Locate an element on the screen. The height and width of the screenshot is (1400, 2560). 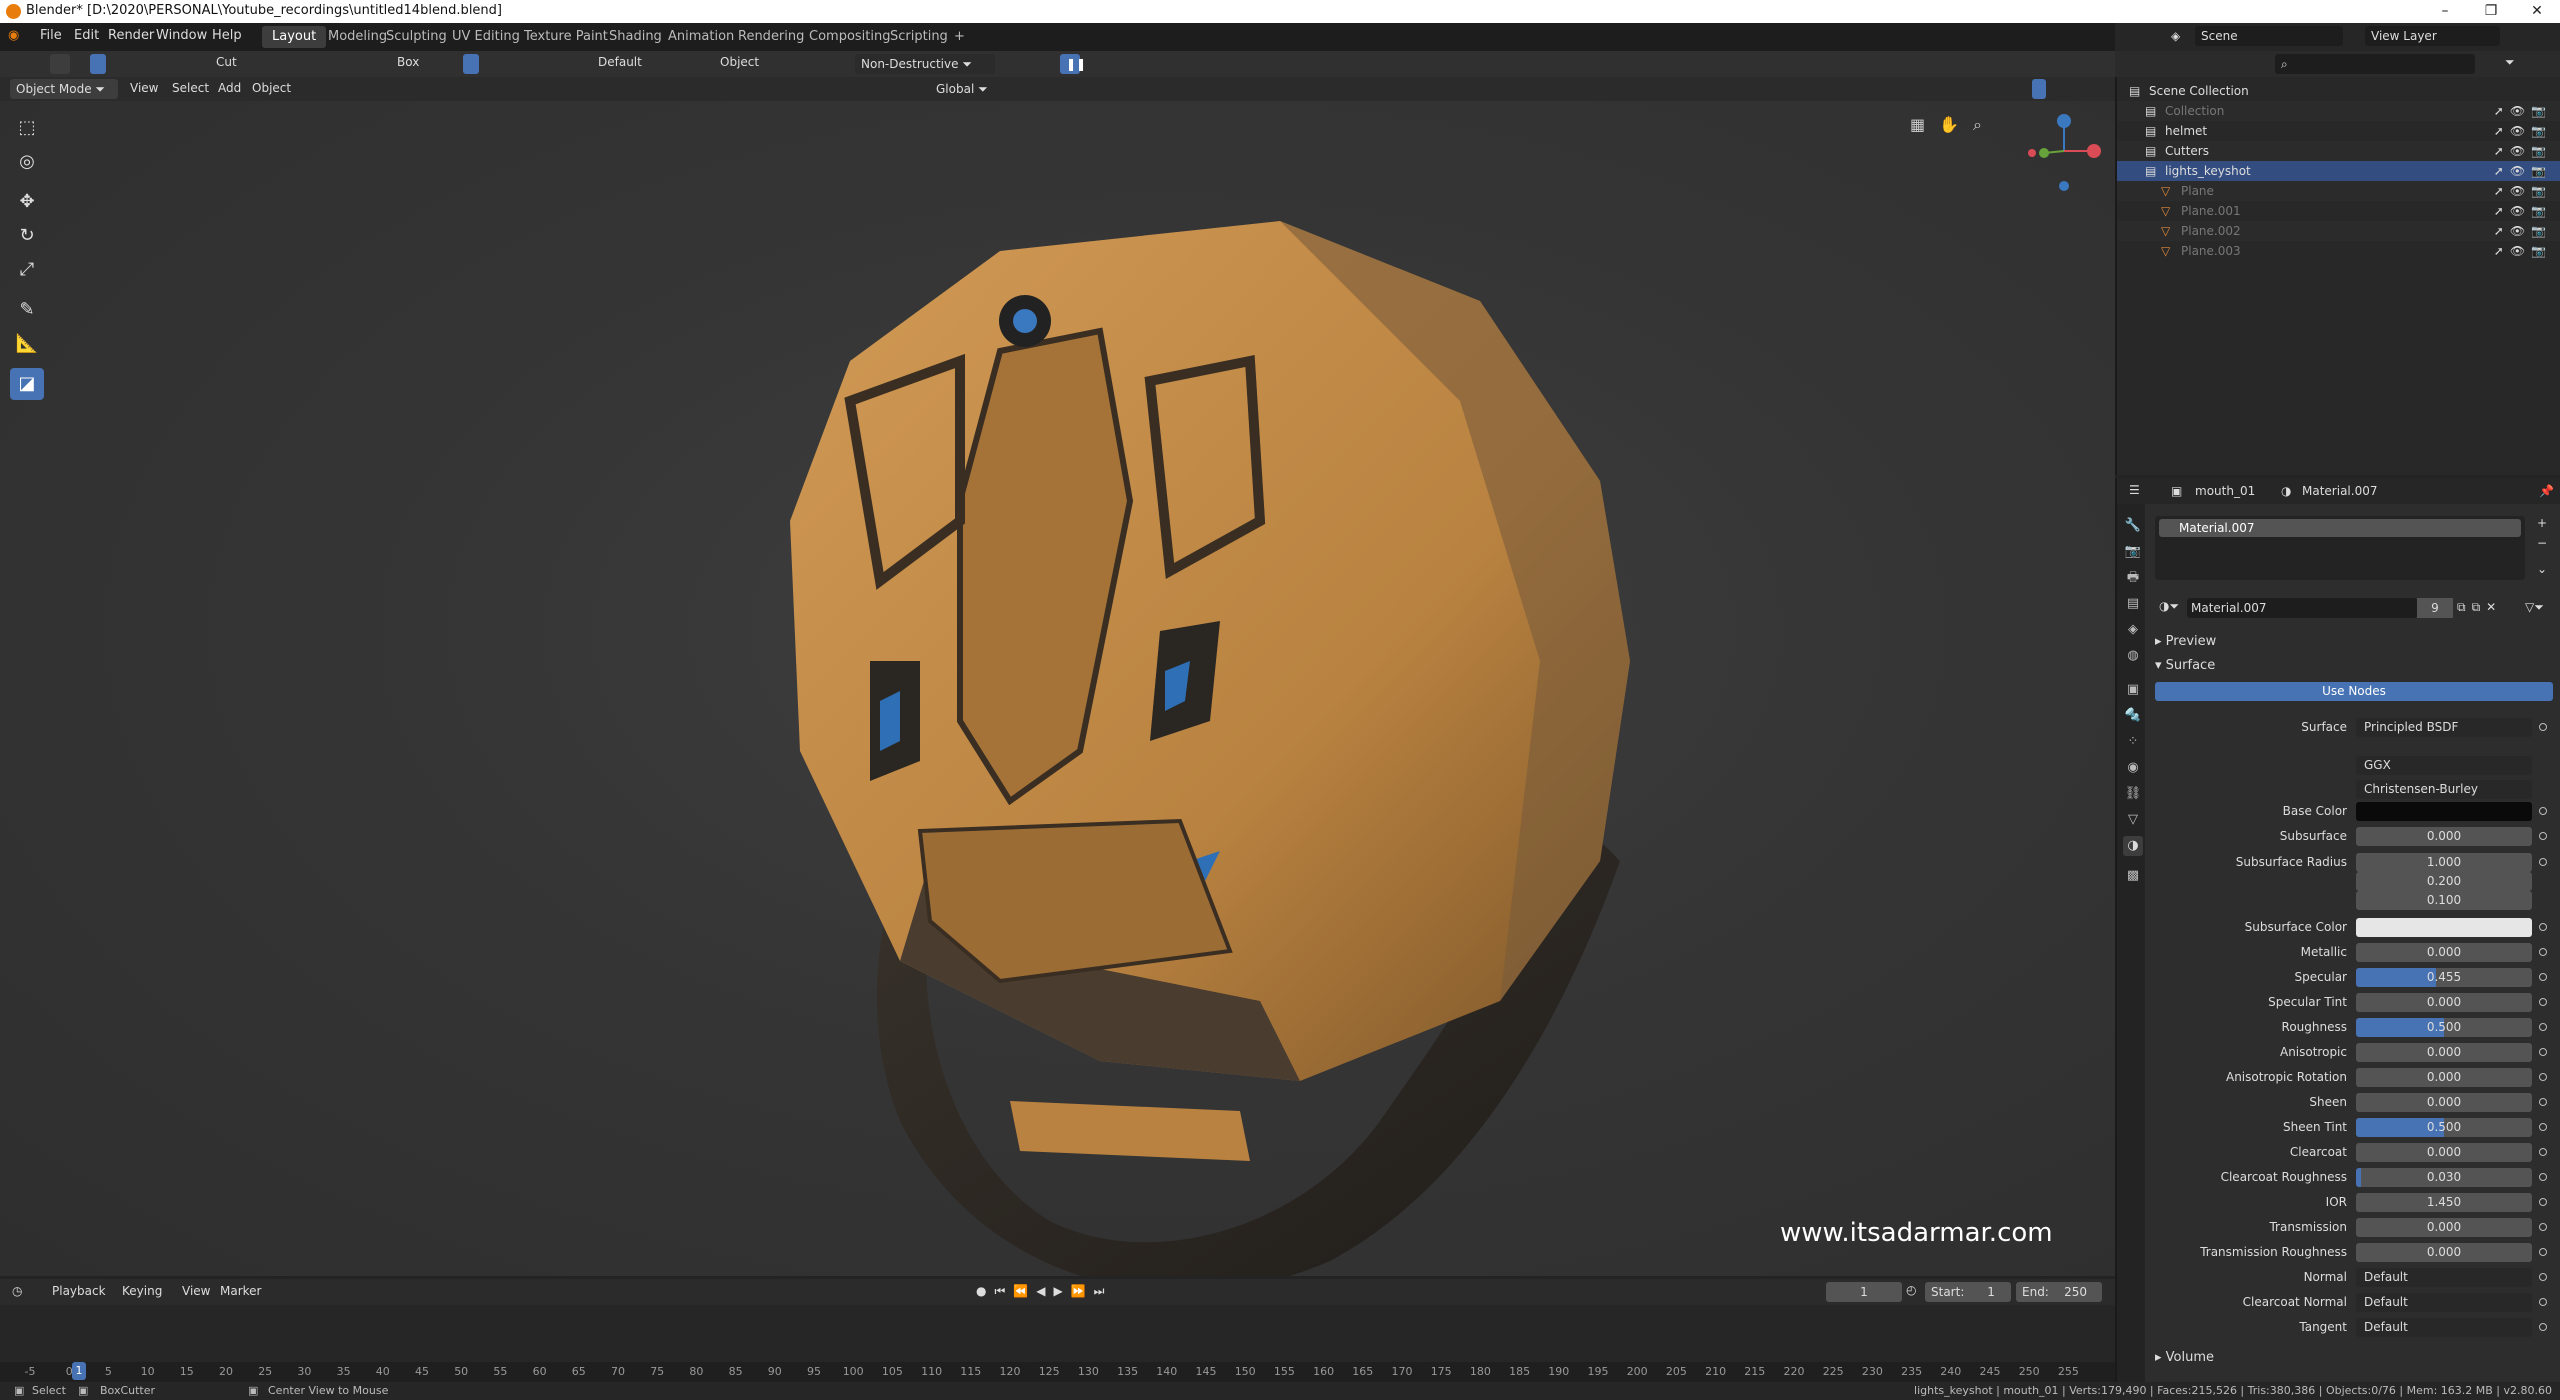
particles-tab-icon: ⁘ is located at coordinates (2133, 742).